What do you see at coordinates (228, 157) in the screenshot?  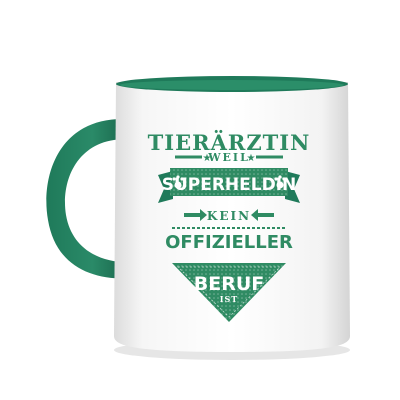 I see `print-line-2: WEIL` at bounding box center [228, 157].